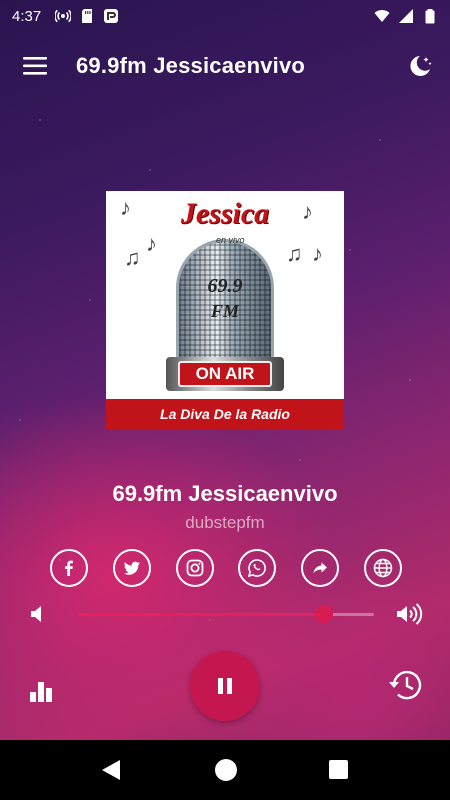 The image size is (450, 800). I want to click on social-links, so click(226, 568).